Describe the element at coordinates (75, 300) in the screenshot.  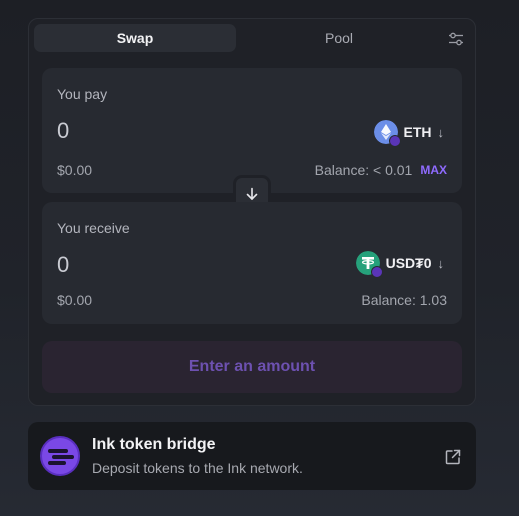
I see `receive-usd-value: $0.00` at that location.